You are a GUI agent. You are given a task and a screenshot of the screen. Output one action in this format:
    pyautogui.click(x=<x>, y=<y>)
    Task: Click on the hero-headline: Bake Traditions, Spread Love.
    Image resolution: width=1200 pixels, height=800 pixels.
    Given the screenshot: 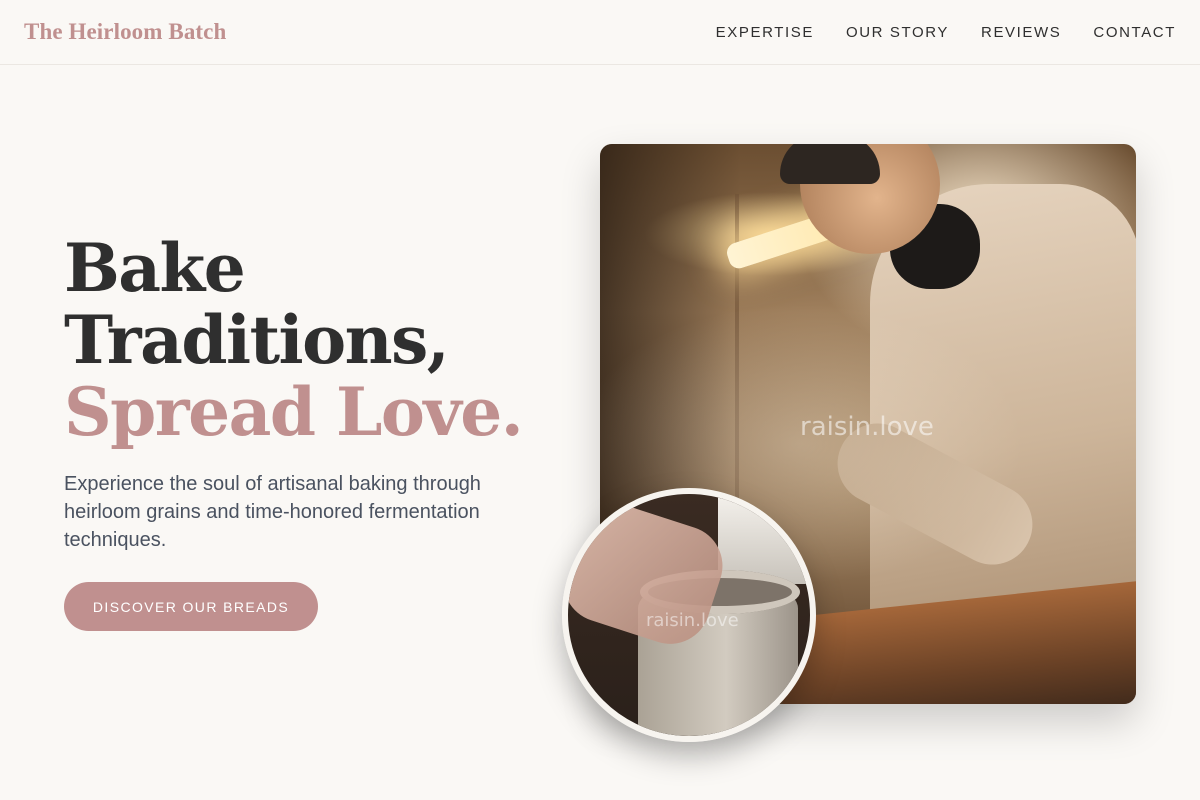 What is the action you would take?
    pyautogui.click(x=324, y=340)
    